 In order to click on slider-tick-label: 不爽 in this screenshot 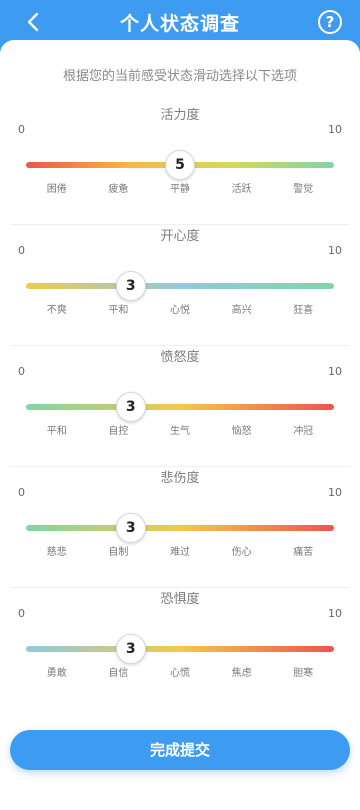, I will do `click(56, 310)`.